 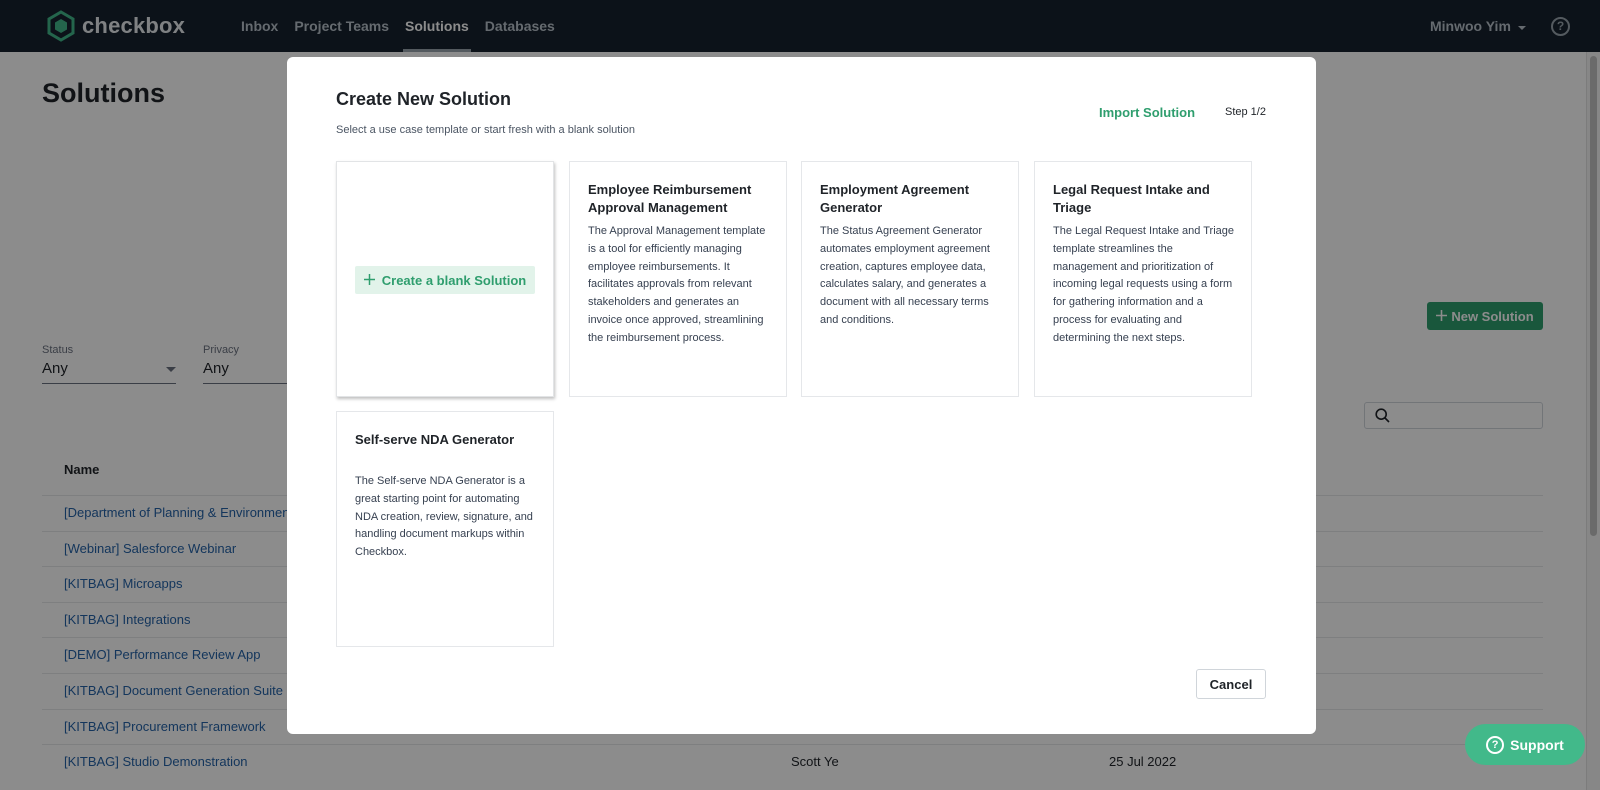 What do you see at coordinates (435, 439) in the screenshot?
I see `template-title: Self-serve NDA Generator` at bounding box center [435, 439].